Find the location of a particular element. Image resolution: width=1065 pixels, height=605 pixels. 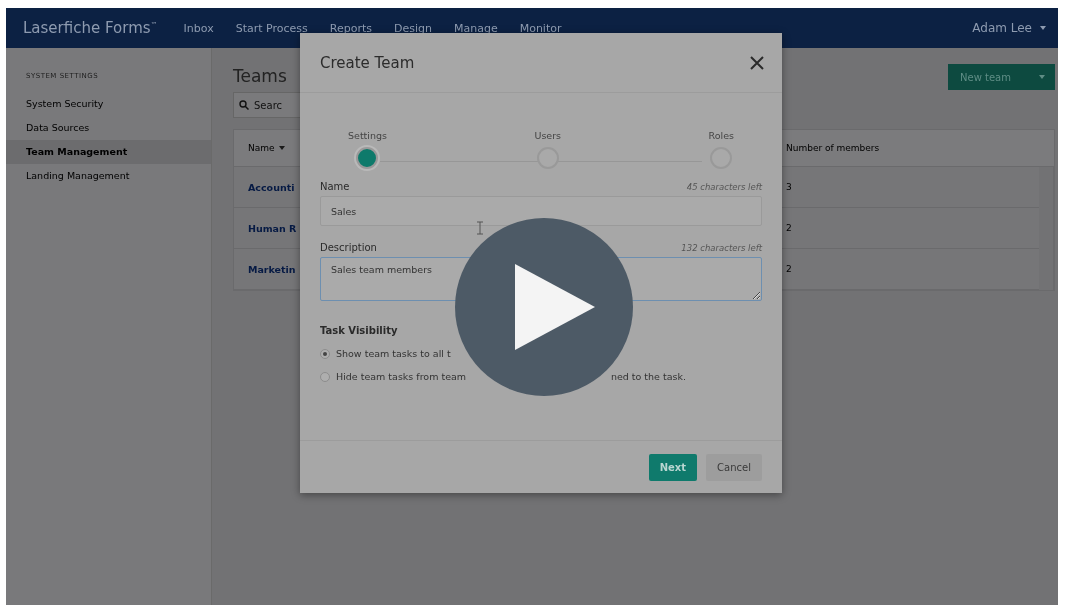

sidebar-item: System Security is located at coordinates (108, 104).